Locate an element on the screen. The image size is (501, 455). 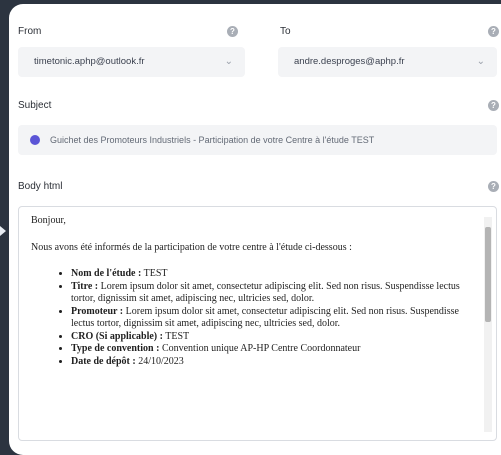
collapse-arrow-icon is located at coordinates (3, 231).